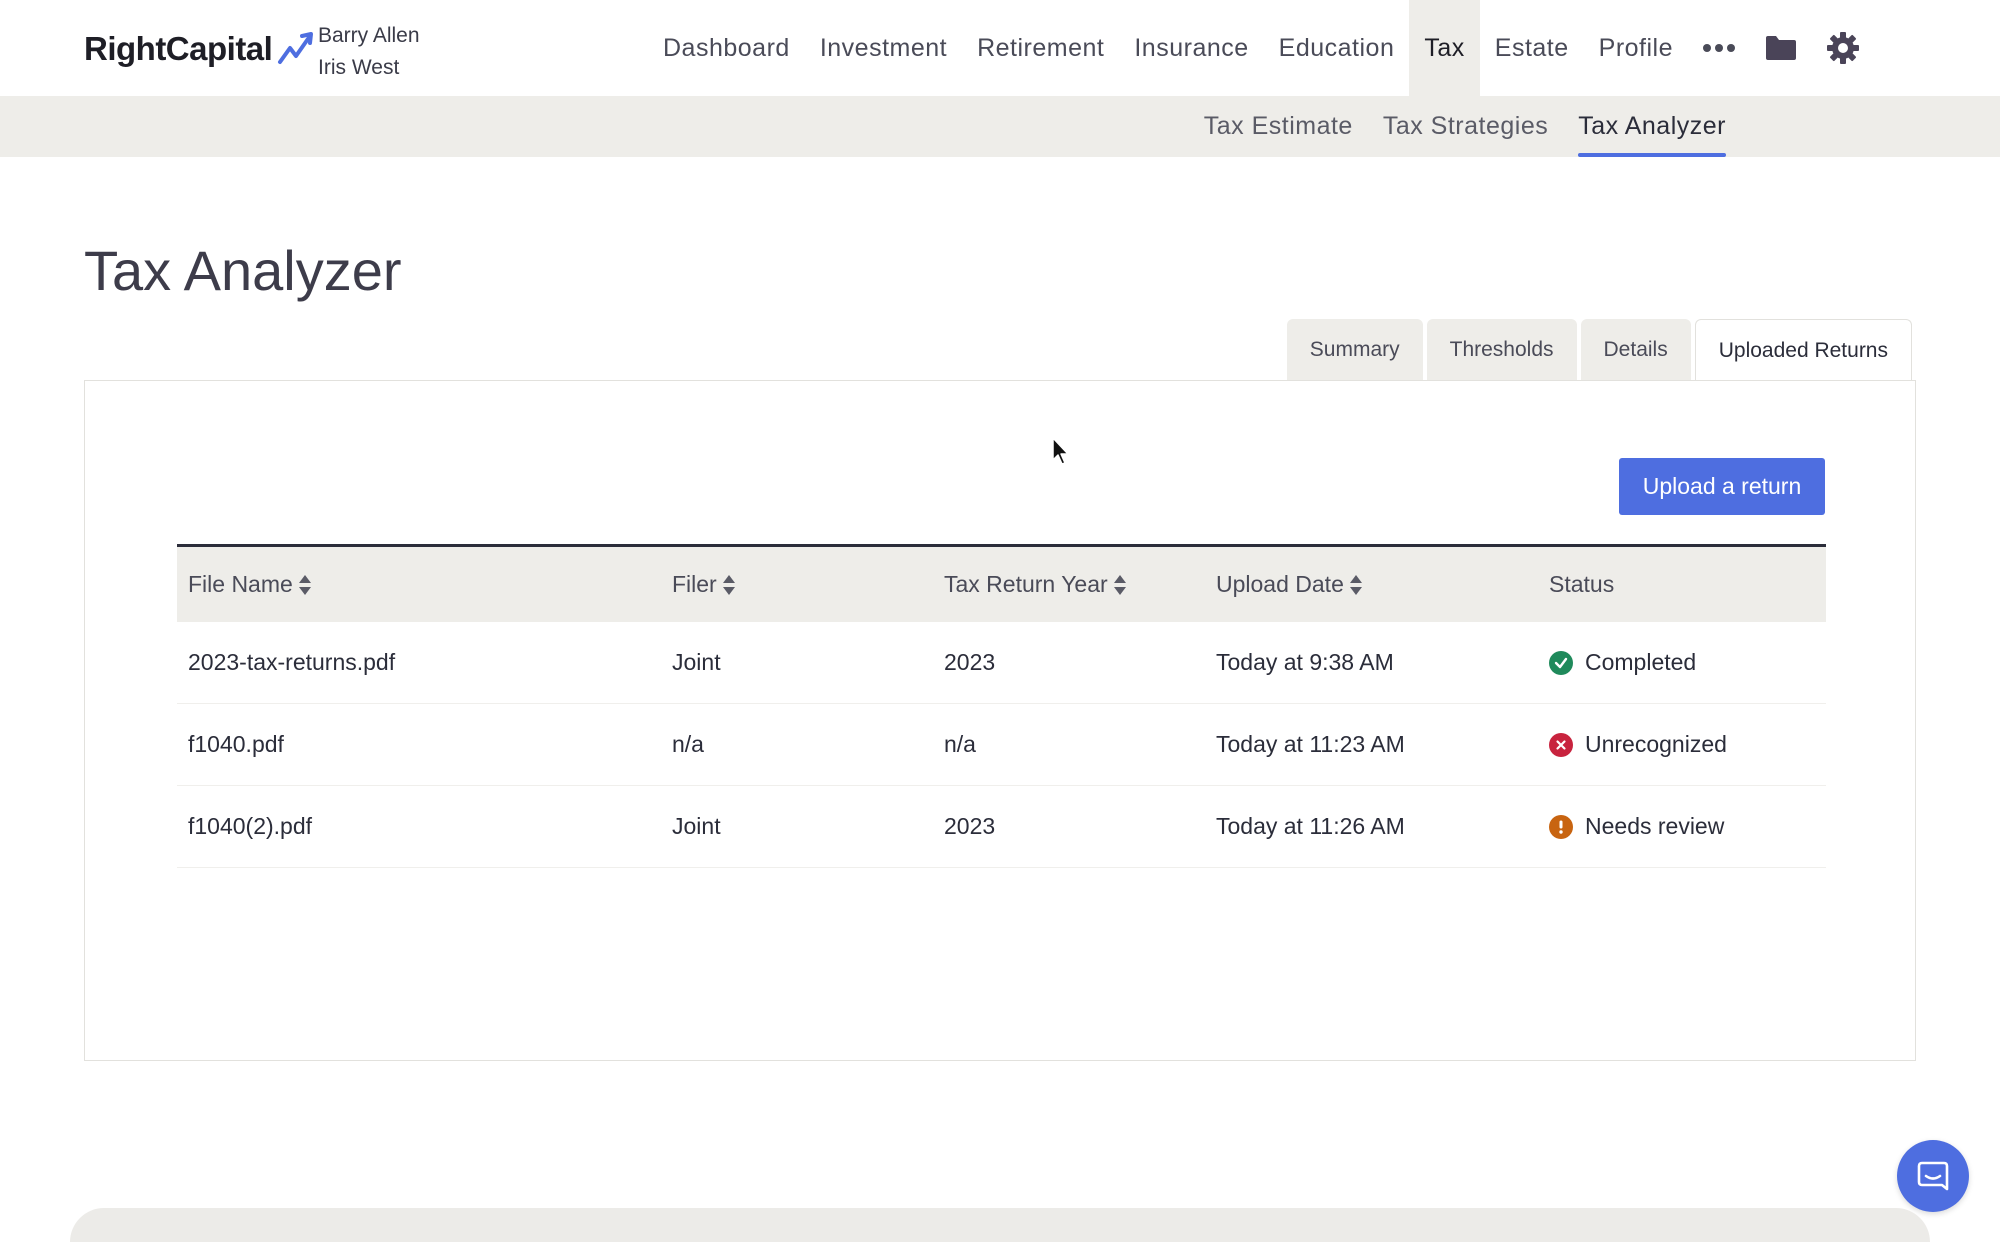 Image resolution: width=2000 pixels, height=1242 pixels. Describe the element at coordinates (1635, 350) in the screenshot. I see `tab-details: Details` at that location.